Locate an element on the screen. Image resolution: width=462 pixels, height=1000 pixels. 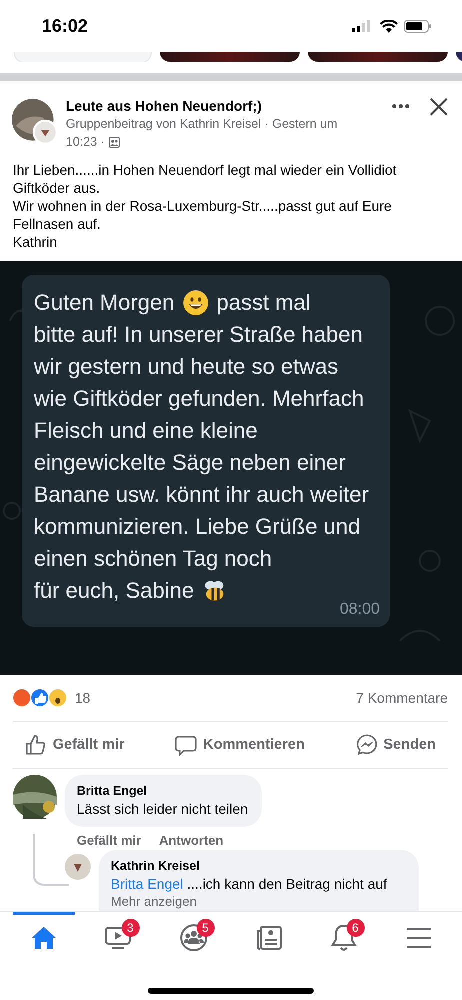
more-icon is located at coordinates (401, 106).